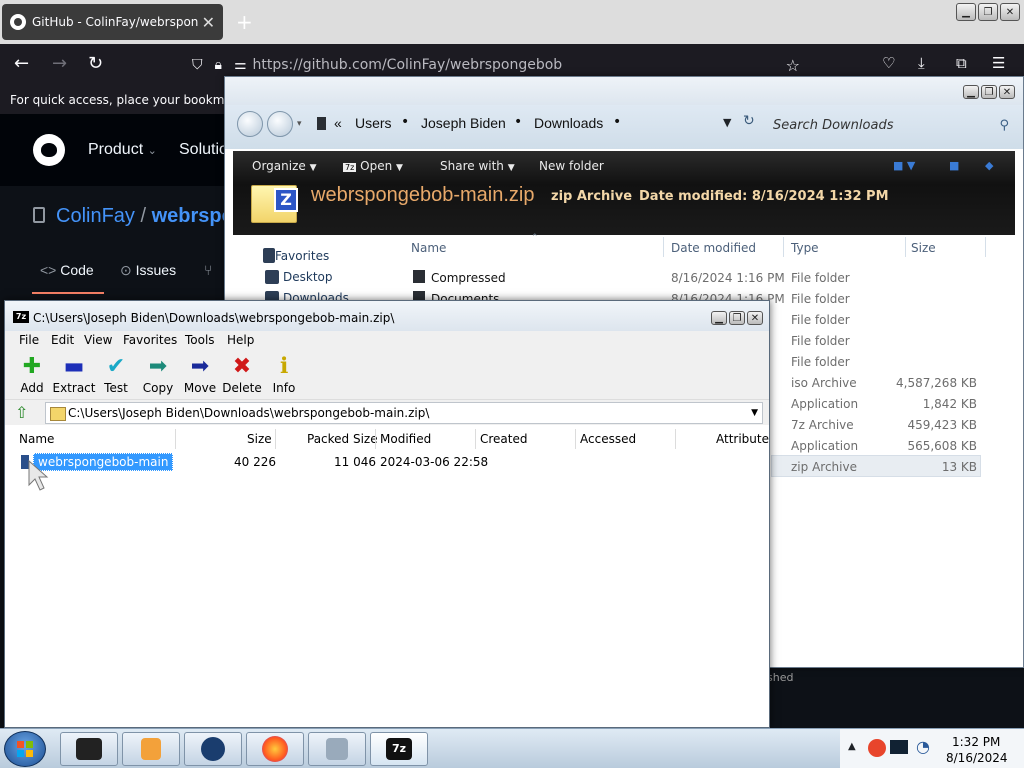 This screenshot has height=768, width=1024. I want to click on menu-file: File, so click(29, 340).